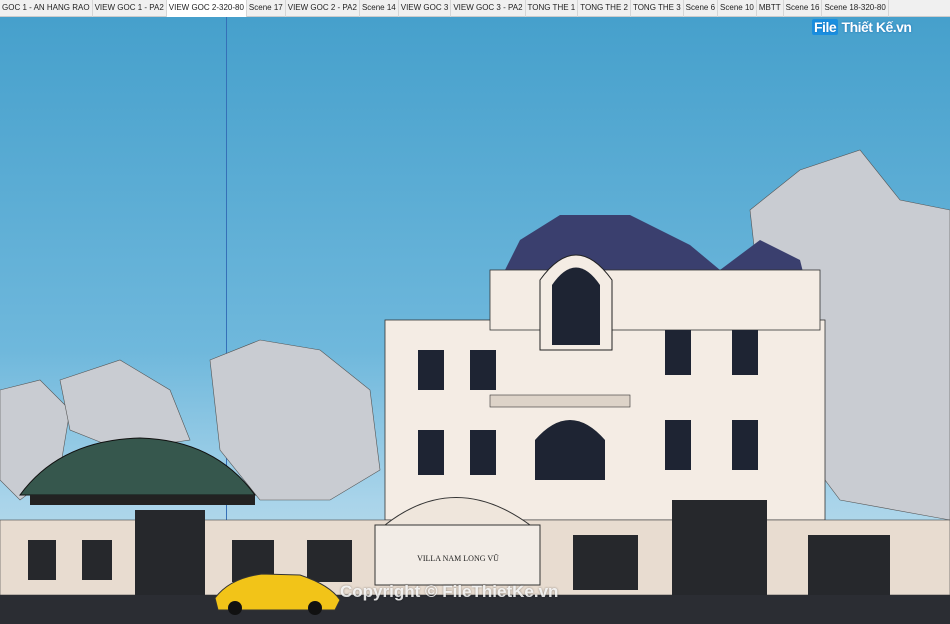 The image size is (950, 624). What do you see at coordinates (206, 9) in the screenshot?
I see `scene-tab: VIEW GOC 2-320-80` at bounding box center [206, 9].